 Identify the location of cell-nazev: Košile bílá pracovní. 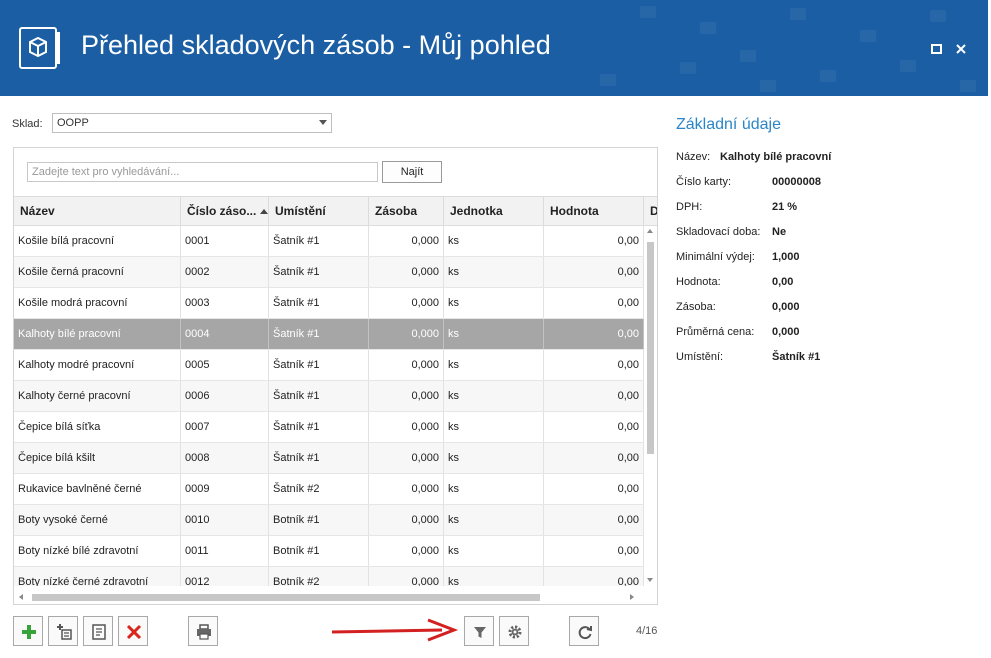
(97, 241).